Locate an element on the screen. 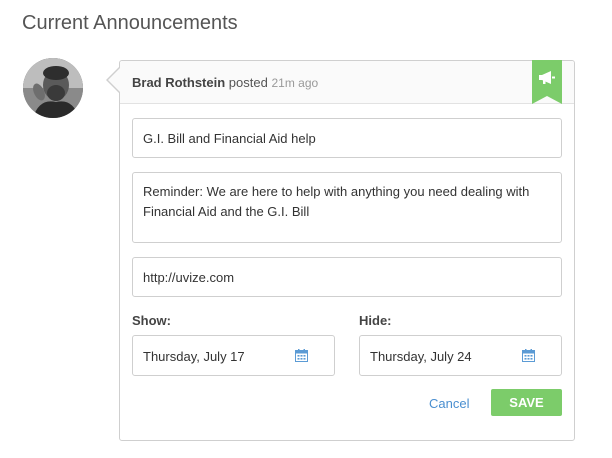 This screenshot has height=458, width=612. cancel-link: Cancel is located at coordinates (449, 403).